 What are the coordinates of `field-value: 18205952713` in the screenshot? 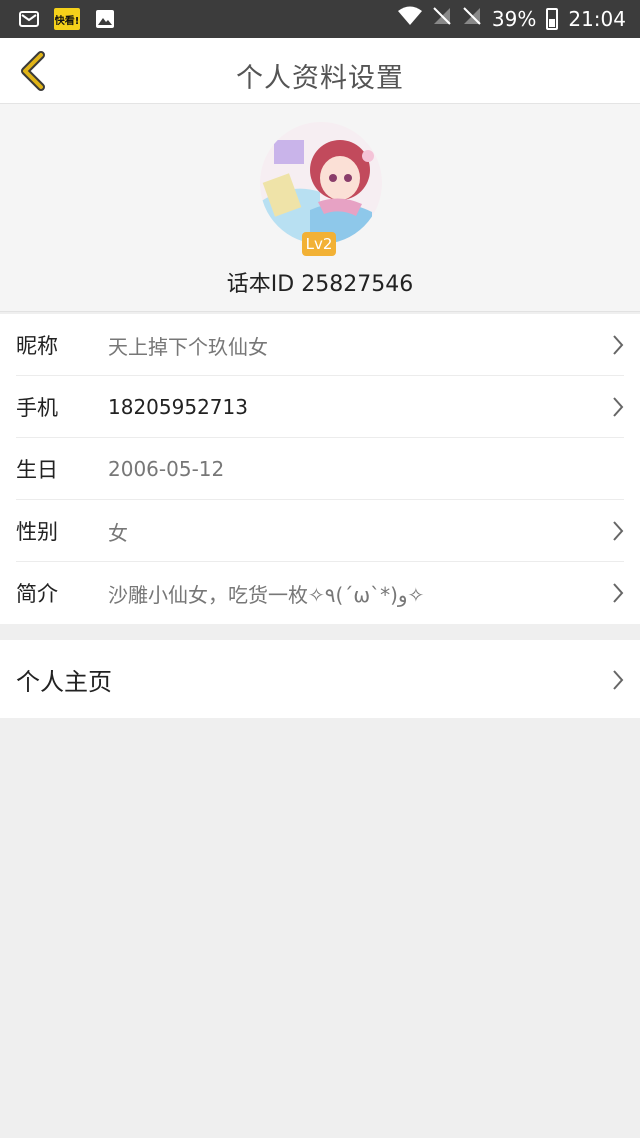 It's located at (178, 407).